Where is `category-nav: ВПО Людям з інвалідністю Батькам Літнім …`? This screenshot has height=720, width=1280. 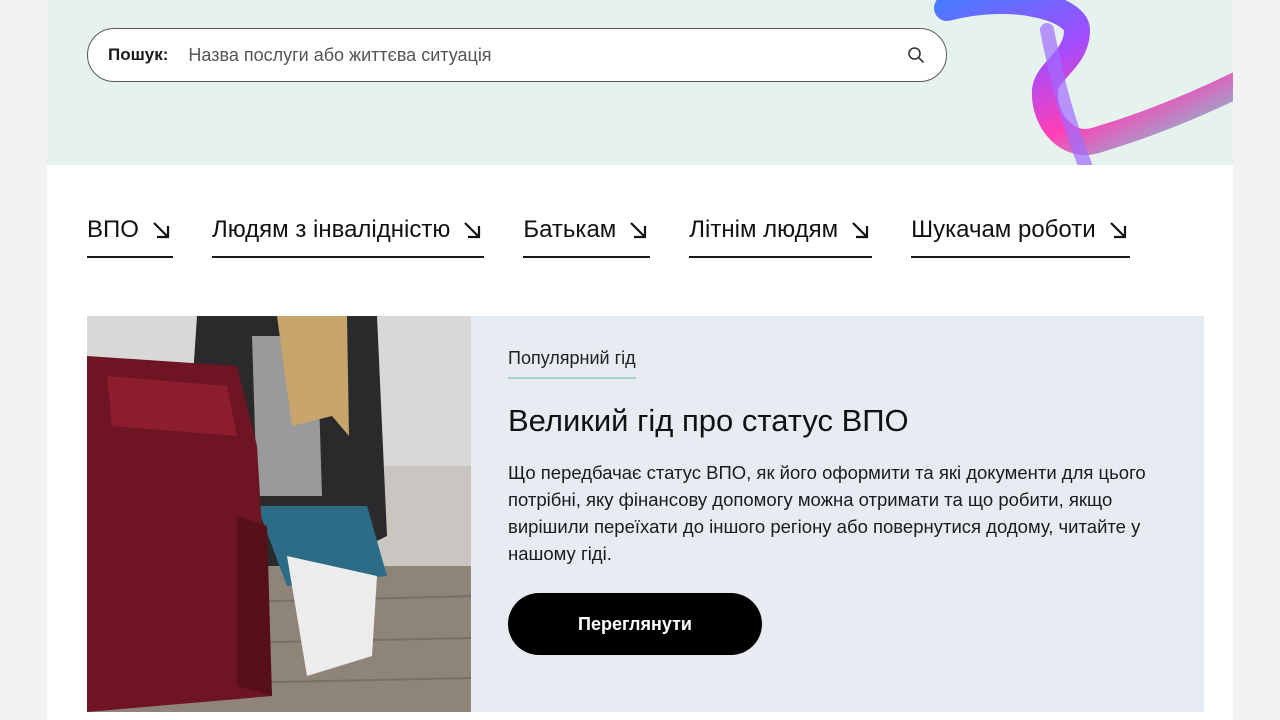 category-nav: ВПО Людям з інвалідністю Батькам Літнім … is located at coordinates (608, 237).